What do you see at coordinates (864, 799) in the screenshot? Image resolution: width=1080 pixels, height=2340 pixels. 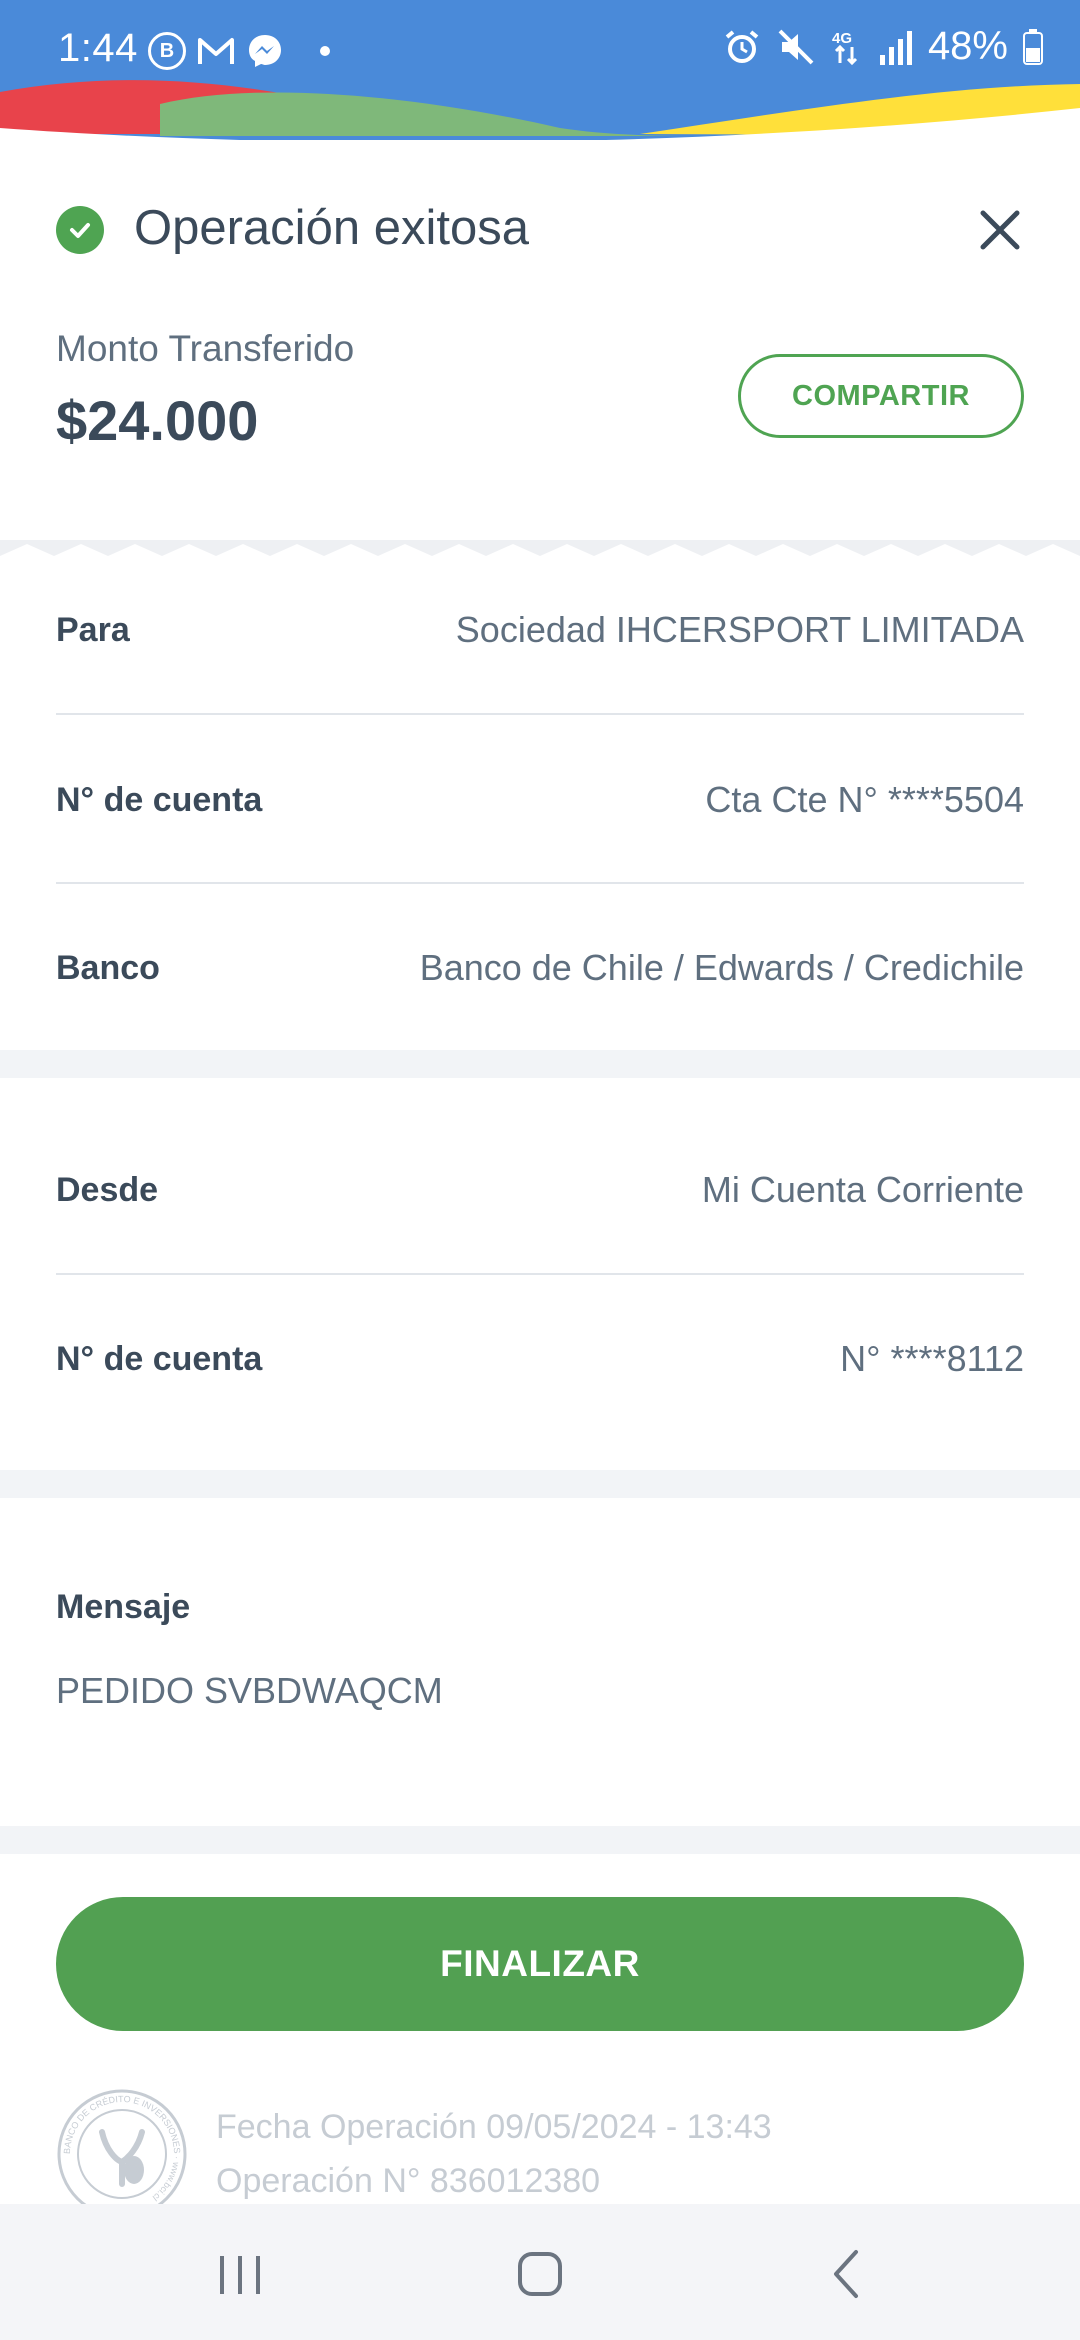 I see `recipient-account-value: Cta Cte N° ****5504` at bounding box center [864, 799].